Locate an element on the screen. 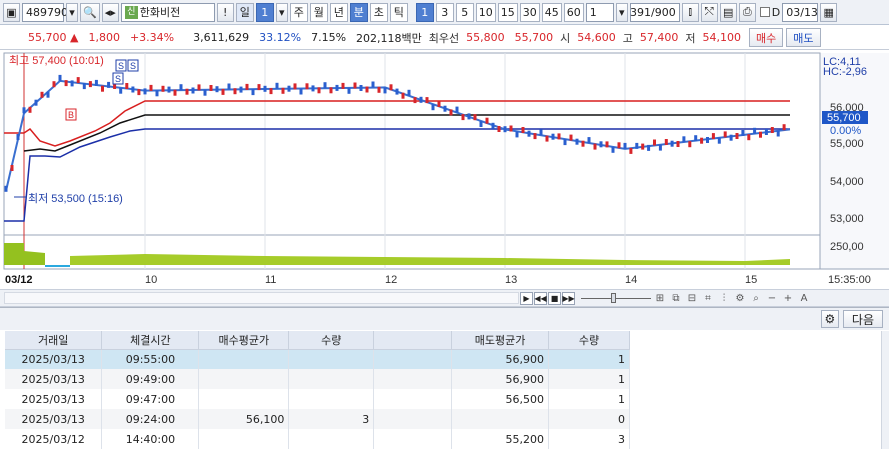 This screenshot has width=889, height=449. next-button: 다음 is located at coordinates (862, 319).